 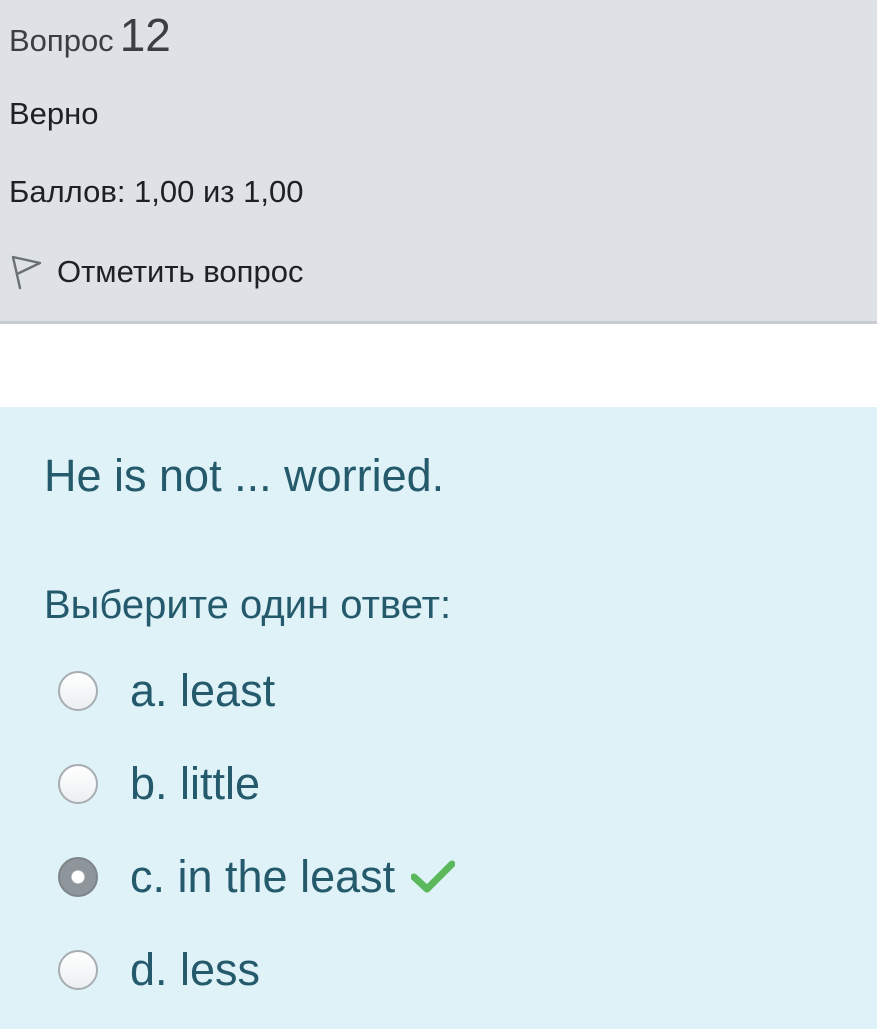 I want to click on answer-option-c: c. in the least, so click(x=257, y=877).